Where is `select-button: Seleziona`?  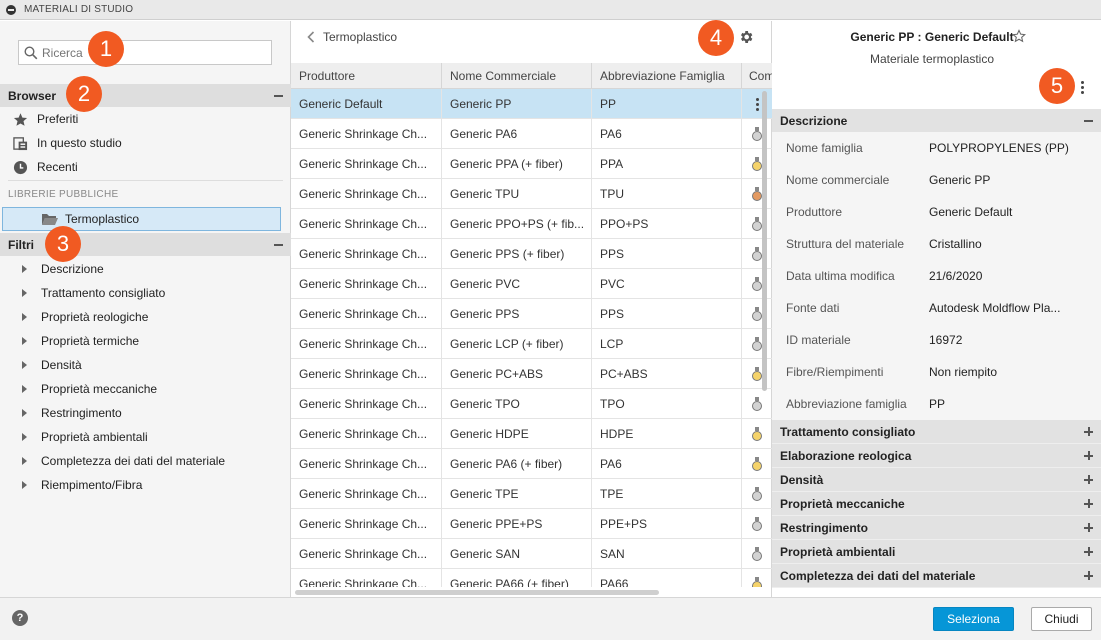
select-button: Seleziona is located at coordinates (973, 619).